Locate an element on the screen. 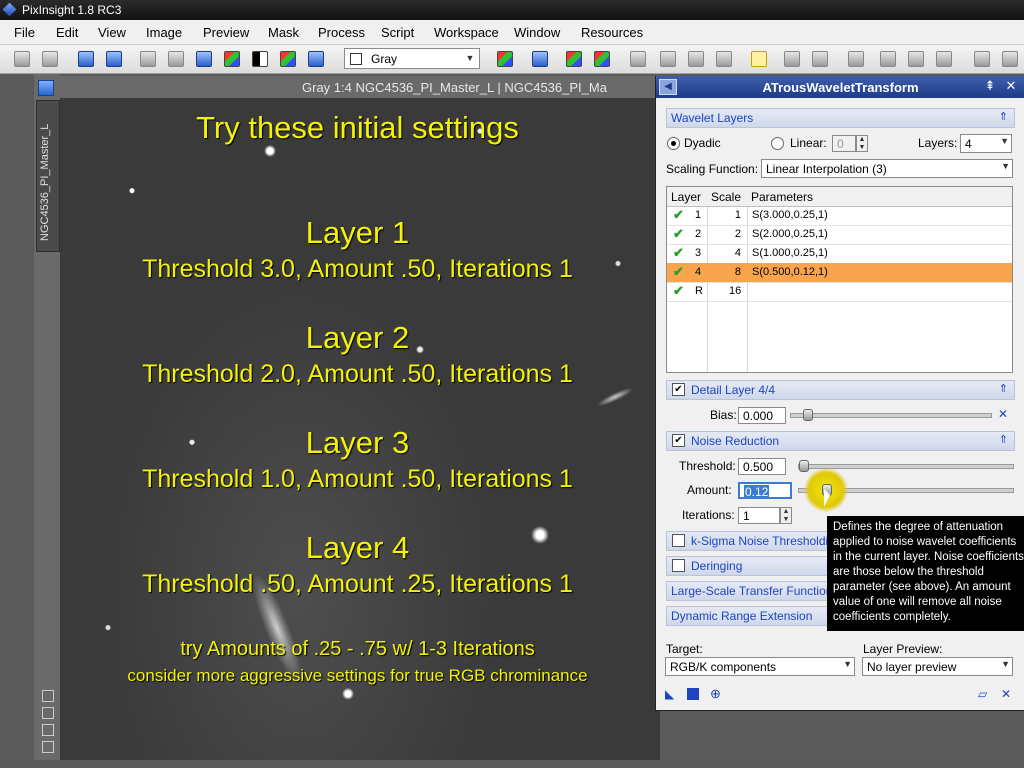  linear-radio is located at coordinates (777, 143).